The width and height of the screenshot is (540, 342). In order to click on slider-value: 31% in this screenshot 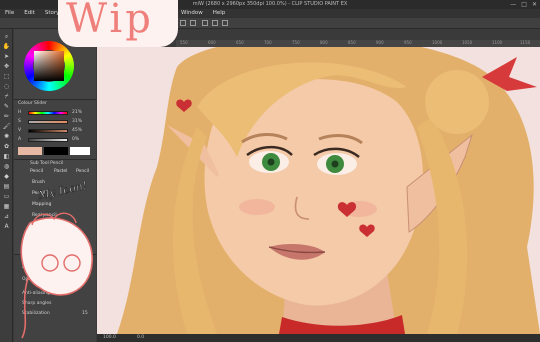, I will do `click(77, 121)`.